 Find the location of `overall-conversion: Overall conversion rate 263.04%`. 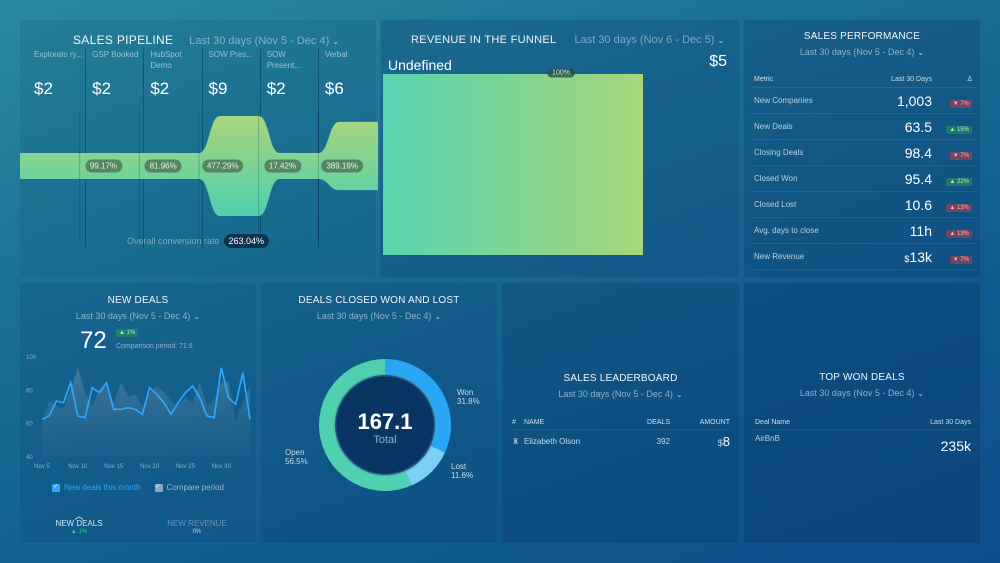

overall-conversion: Overall conversion rate 263.04% is located at coordinates (198, 241).